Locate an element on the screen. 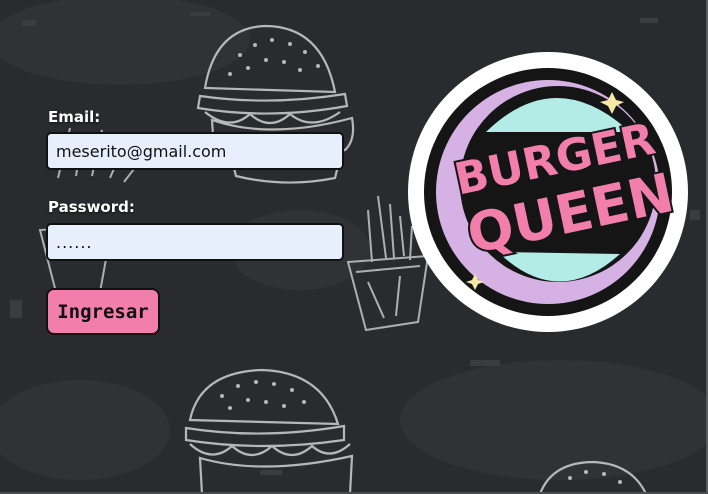 This screenshot has height=494, width=708. ingresar-button: Ingresar is located at coordinates (103, 311).